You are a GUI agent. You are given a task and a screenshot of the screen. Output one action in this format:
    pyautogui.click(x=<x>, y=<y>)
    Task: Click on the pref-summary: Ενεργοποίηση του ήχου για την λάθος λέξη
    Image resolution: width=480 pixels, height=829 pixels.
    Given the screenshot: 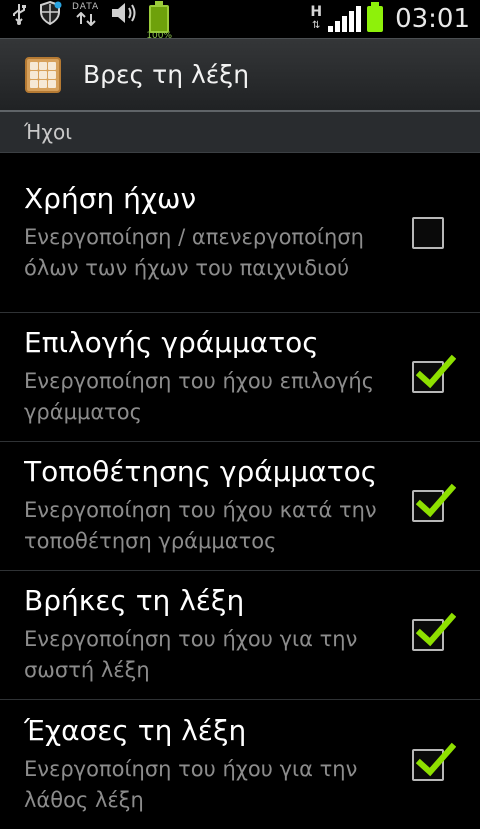 What is the action you would take?
    pyautogui.click(x=191, y=784)
    